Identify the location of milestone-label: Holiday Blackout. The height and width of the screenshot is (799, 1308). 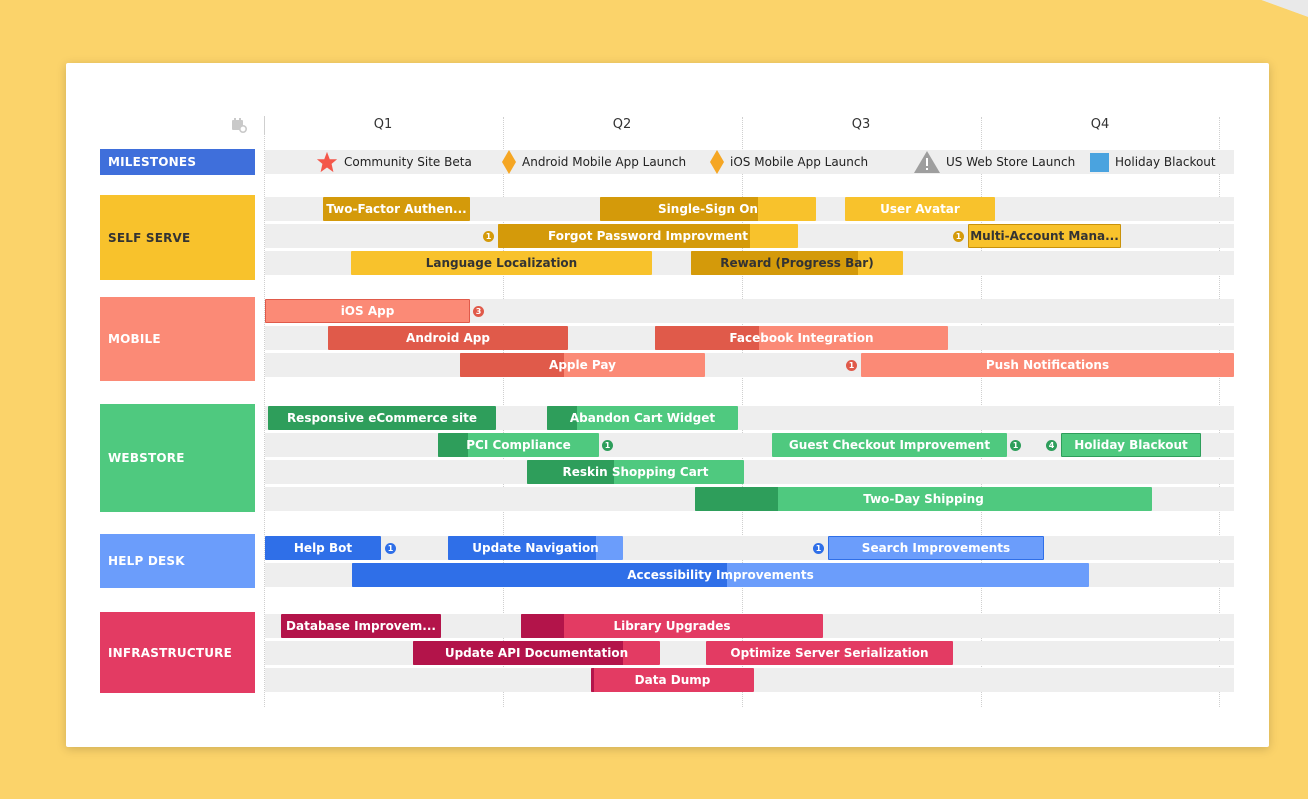
(1165, 162).